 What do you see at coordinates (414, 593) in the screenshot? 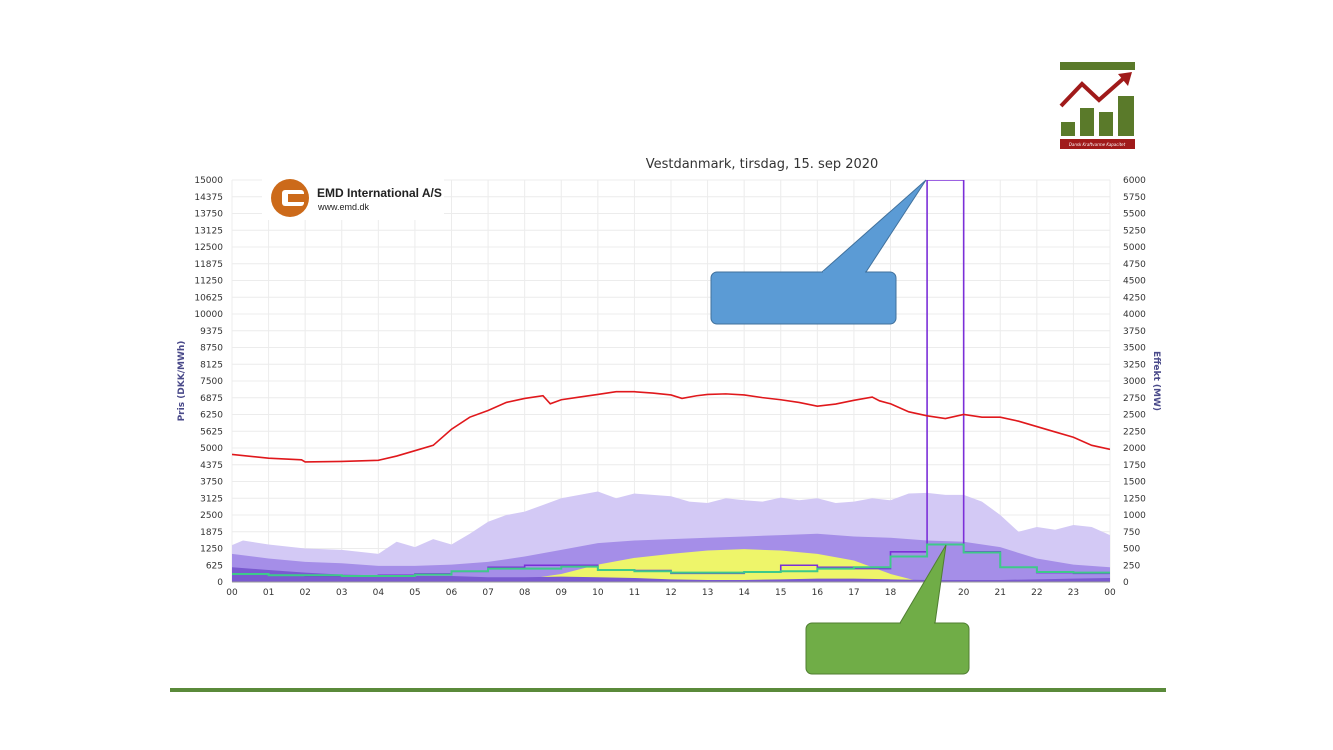
I see `x-tick-label: 05` at bounding box center [414, 593].